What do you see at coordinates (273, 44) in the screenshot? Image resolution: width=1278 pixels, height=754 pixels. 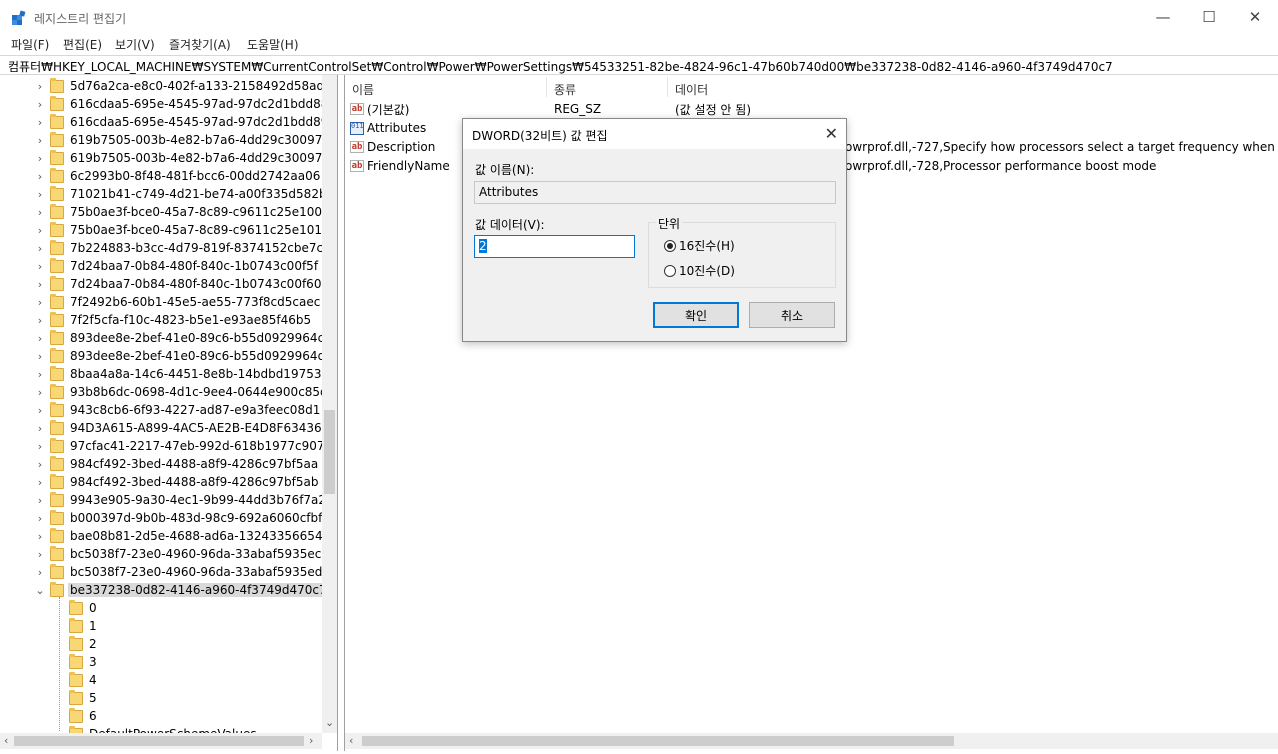 I see `menu-help: 도움말(H)` at bounding box center [273, 44].